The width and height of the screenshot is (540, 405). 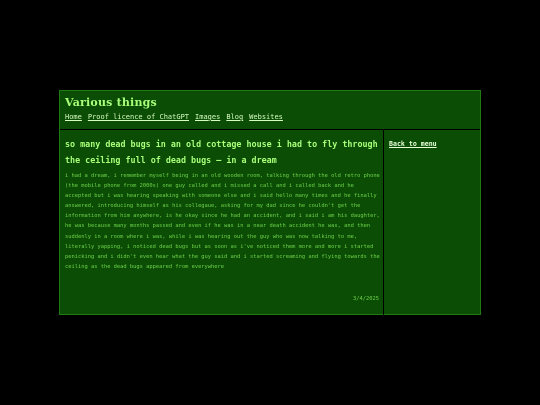 What do you see at coordinates (366, 299) in the screenshot?
I see `post-date: 3/4/2025` at bounding box center [366, 299].